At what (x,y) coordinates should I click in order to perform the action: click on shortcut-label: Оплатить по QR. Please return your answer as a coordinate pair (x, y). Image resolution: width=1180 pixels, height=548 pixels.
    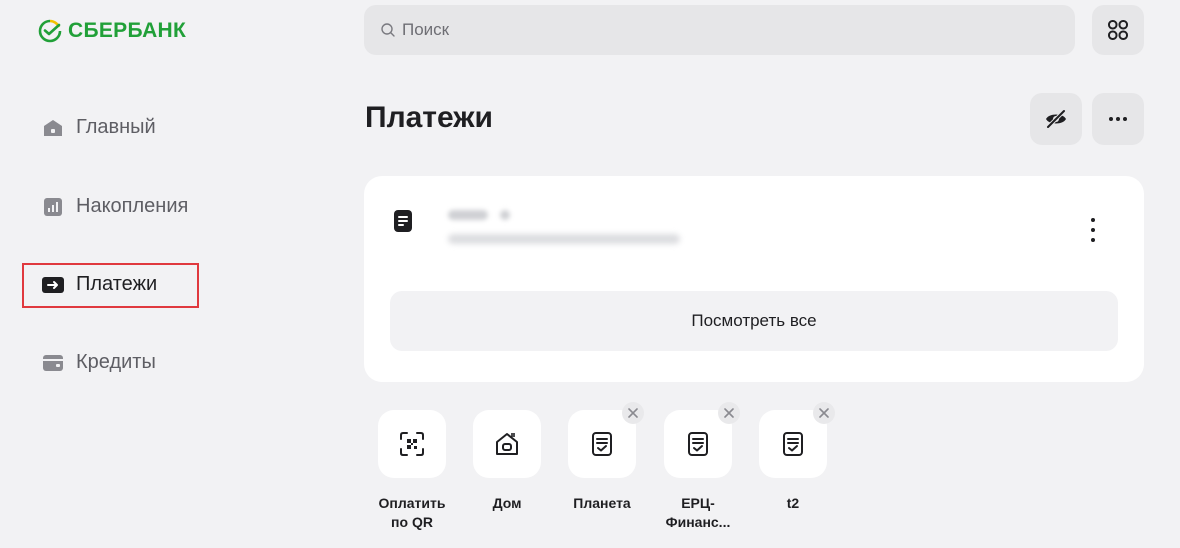
    Looking at the image, I should click on (412, 512).